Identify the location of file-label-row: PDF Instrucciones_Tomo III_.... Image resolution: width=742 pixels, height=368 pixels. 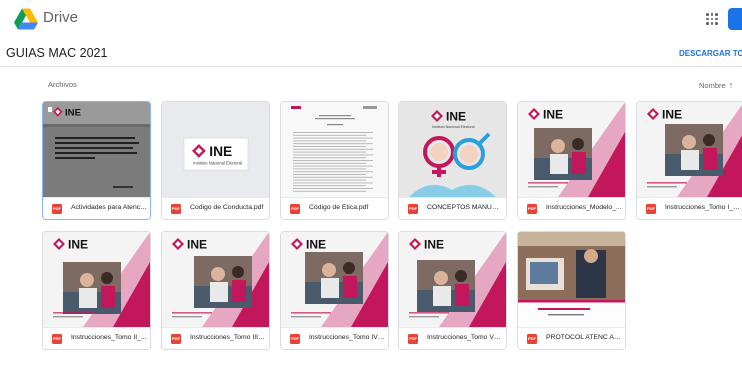
(215, 338).